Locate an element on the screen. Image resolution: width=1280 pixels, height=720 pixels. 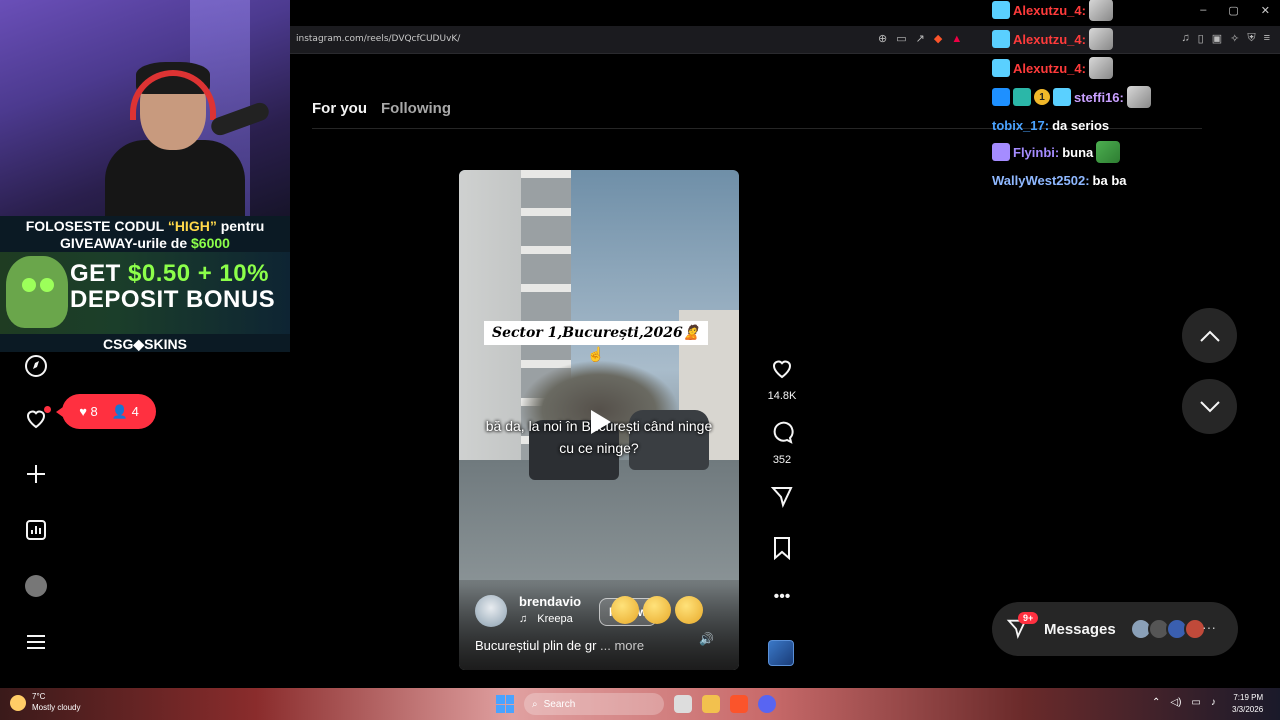
menu-icon: ≡ is located at coordinates (1267, 38).